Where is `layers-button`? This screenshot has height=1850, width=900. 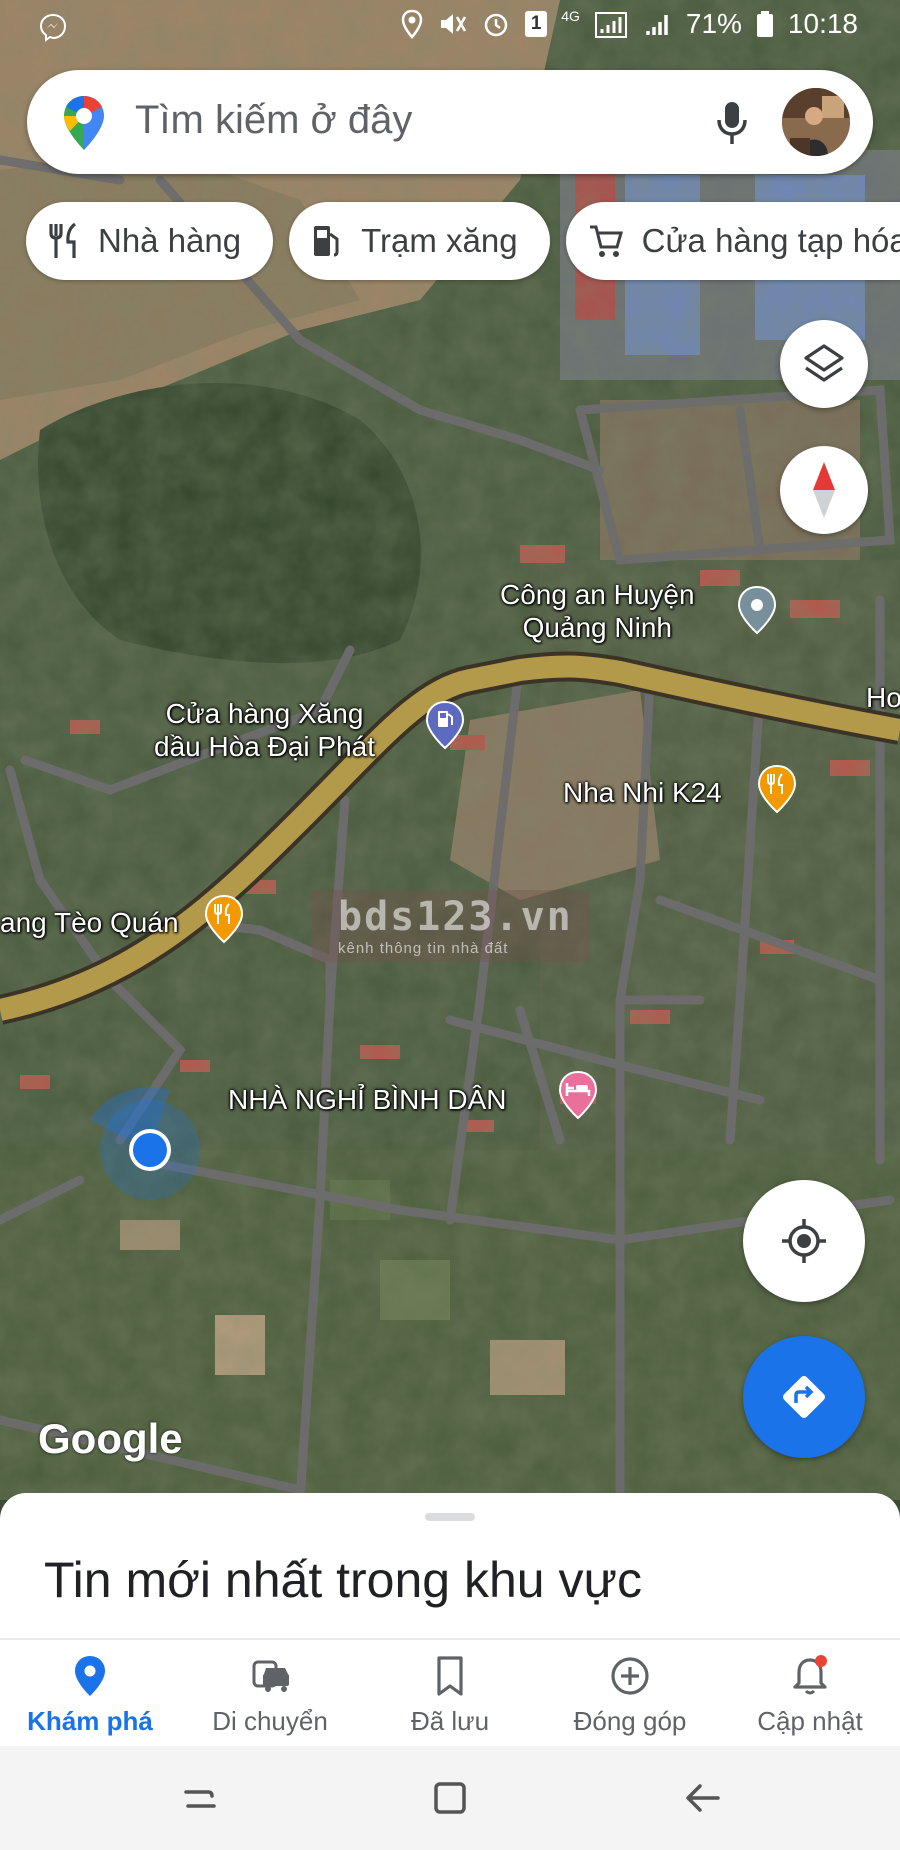
layers-button is located at coordinates (824, 364).